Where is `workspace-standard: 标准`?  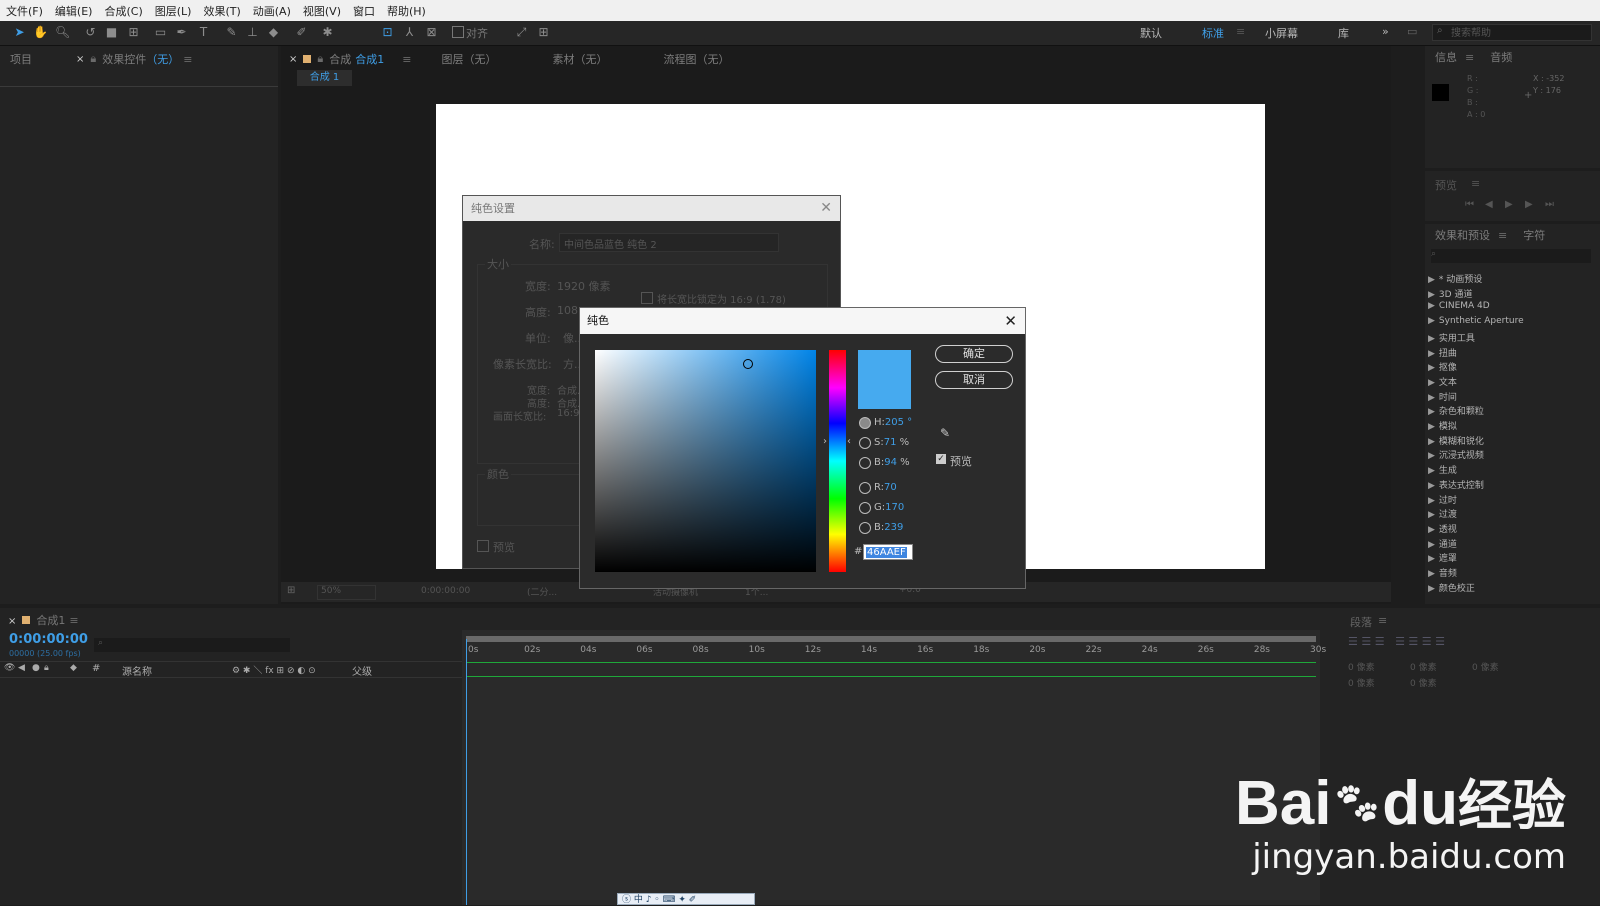
workspace-standard: 标准 is located at coordinates (1213, 33).